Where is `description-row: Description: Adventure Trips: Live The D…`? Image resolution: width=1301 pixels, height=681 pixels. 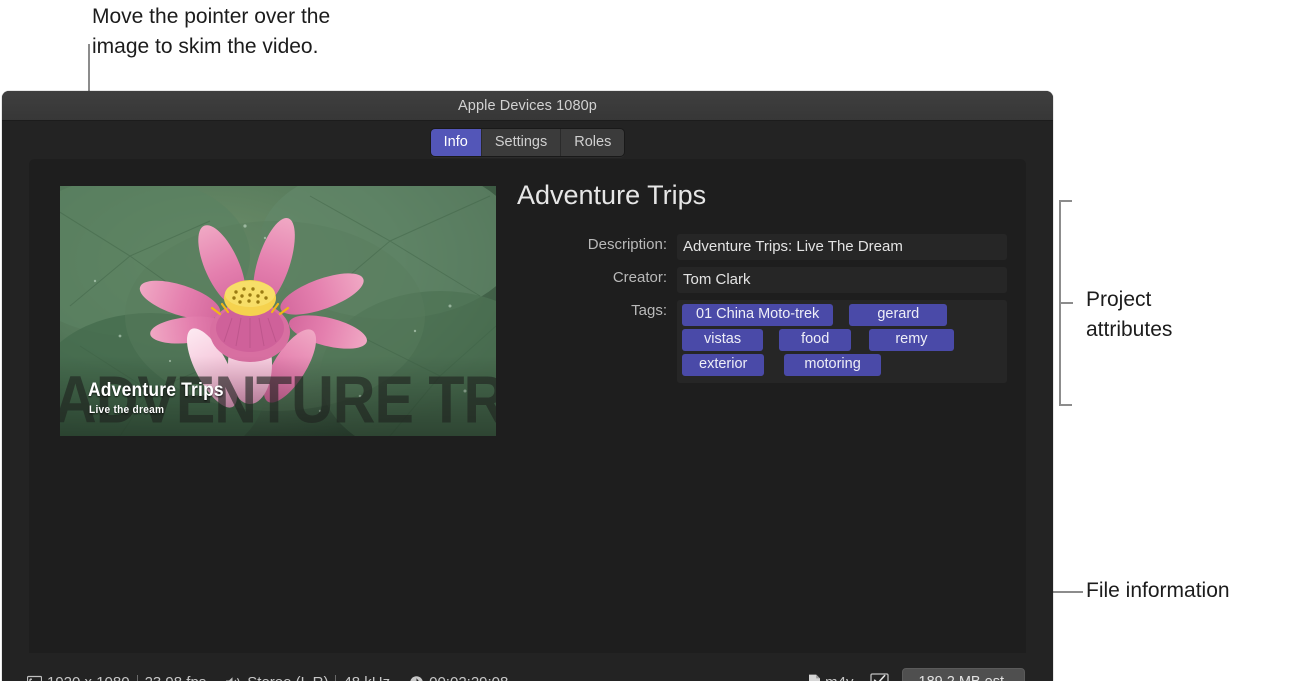
description-row: Description: Adventure Trips: Live The D… is located at coordinates (762, 247).